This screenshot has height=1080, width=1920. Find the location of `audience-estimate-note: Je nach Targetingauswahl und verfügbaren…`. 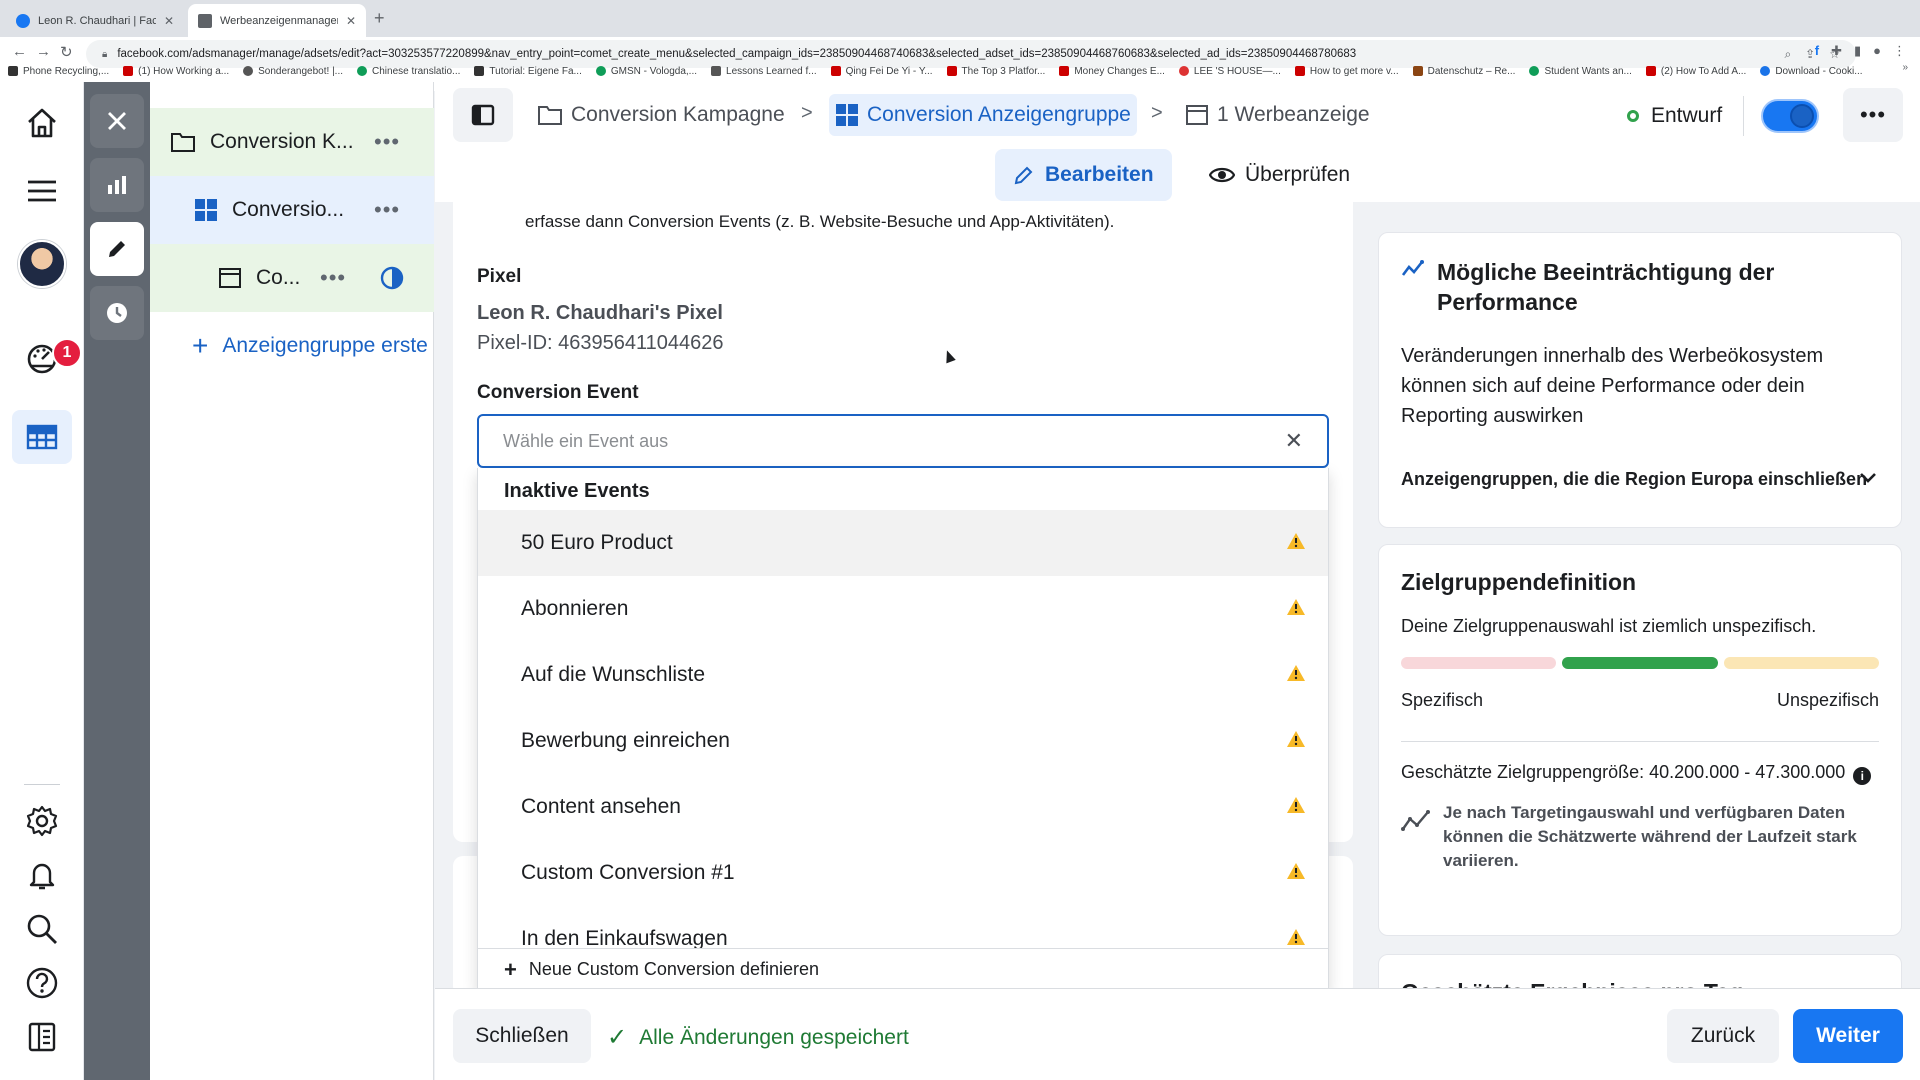

audience-estimate-note: Je nach Targetingauswahl und verfügbaren… is located at coordinates (1650, 836).